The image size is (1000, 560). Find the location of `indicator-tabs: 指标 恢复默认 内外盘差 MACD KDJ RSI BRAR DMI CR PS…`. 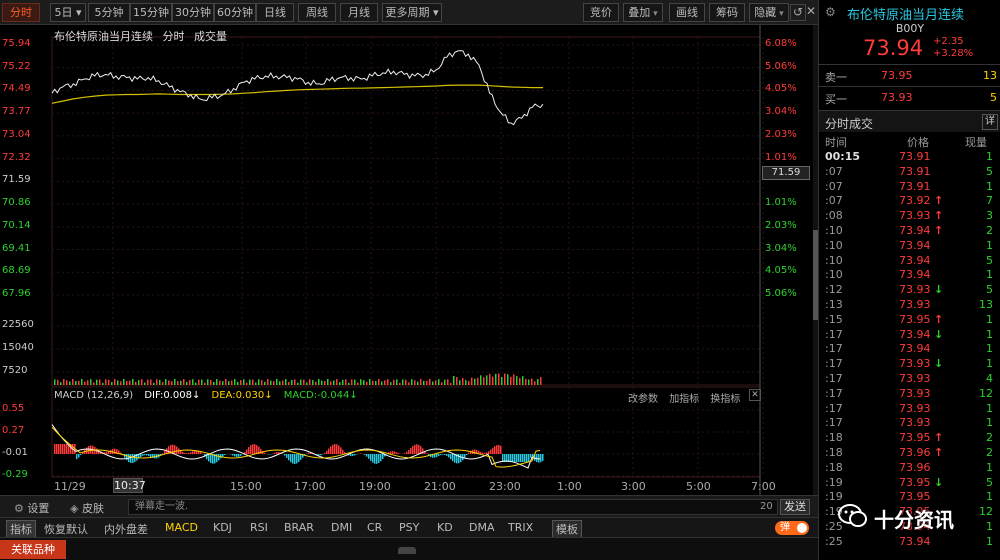

indicator-tabs: 指标 恢复默认 内外盘差 MACD KDJ RSI BRAR DMI CR PS… is located at coordinates (409, 527).